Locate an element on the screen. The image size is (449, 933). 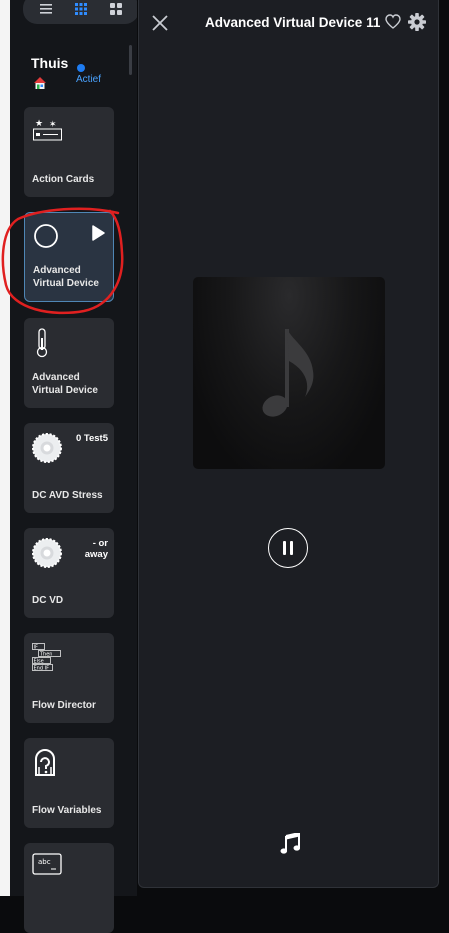
view-switch is located at coordinates (80, 12).